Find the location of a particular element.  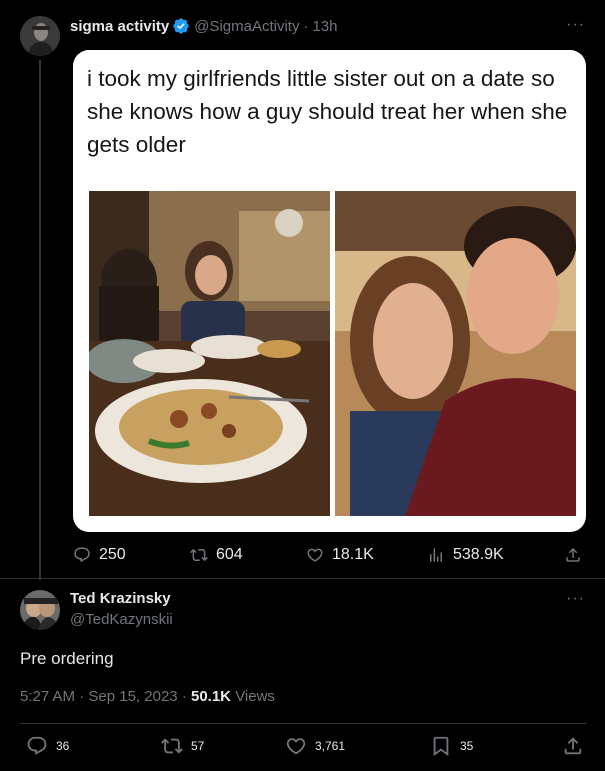

tweet1-header: sigma activity @SigmaActivity · 13h is located at coordinates (204, 26).